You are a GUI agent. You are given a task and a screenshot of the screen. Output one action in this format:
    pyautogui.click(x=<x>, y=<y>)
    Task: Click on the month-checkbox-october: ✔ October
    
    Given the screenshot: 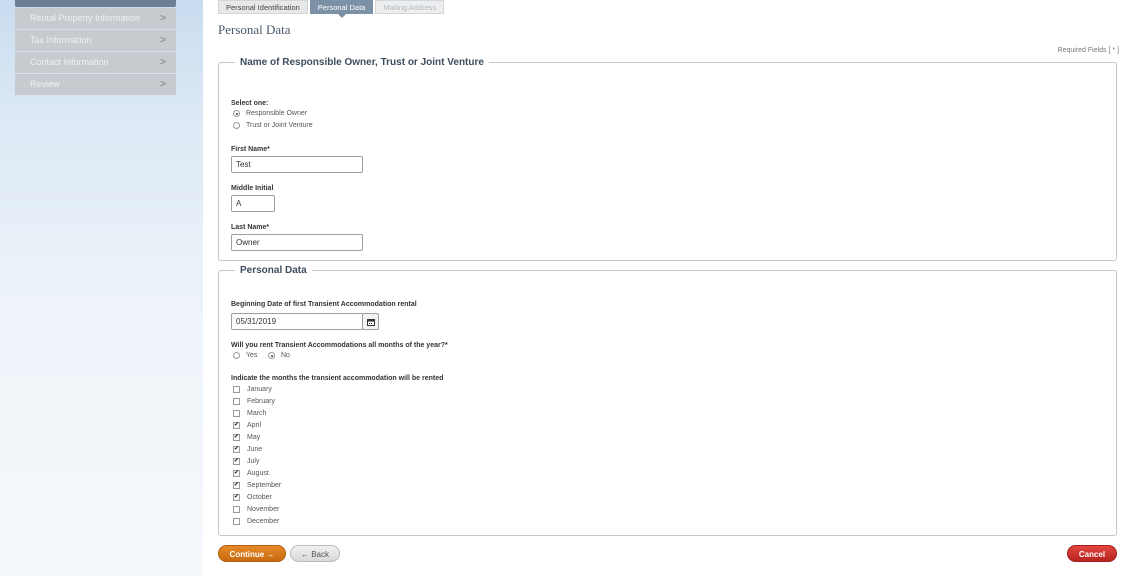 What is the action you would take?
    pyautogui.click(x=252, y=497)
    